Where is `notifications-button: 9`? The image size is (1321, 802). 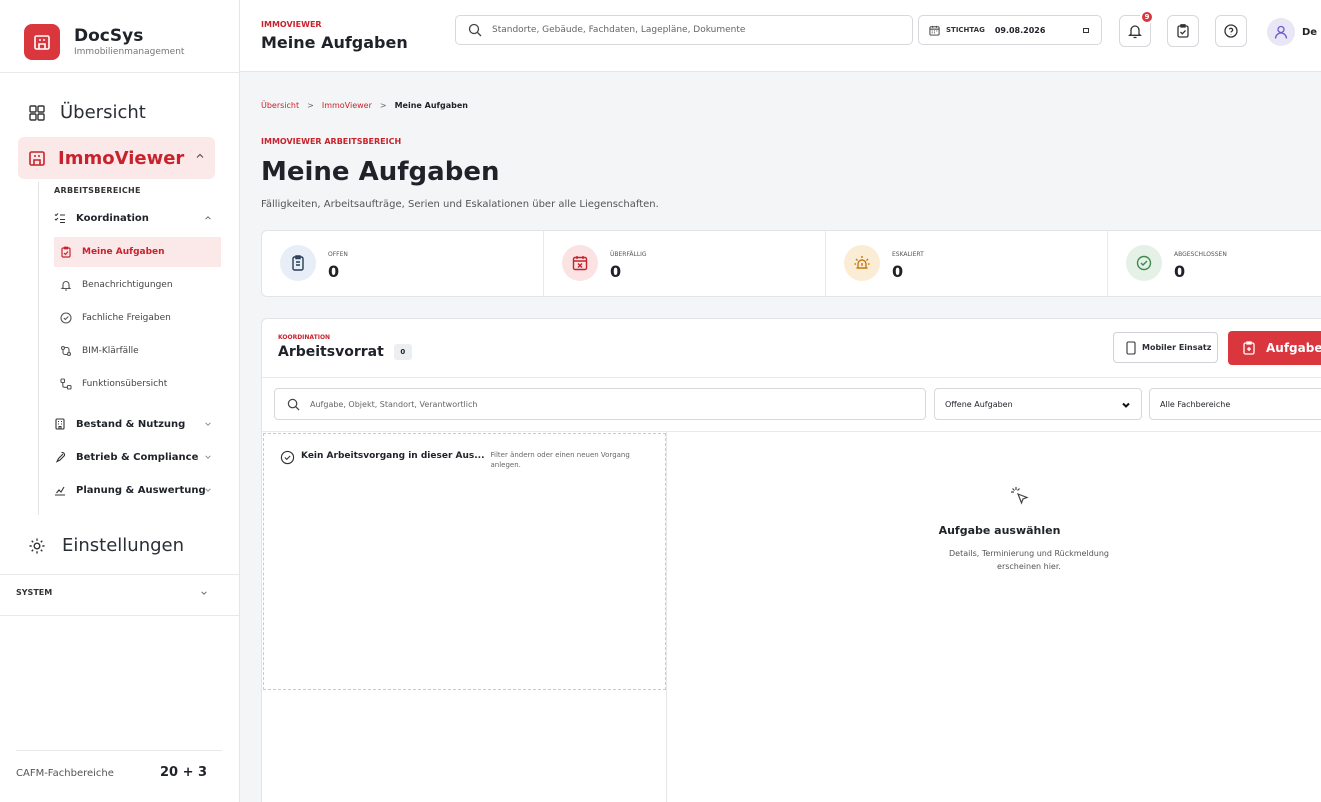
notifications-button: 9 is located at coordinates (1136, 28).